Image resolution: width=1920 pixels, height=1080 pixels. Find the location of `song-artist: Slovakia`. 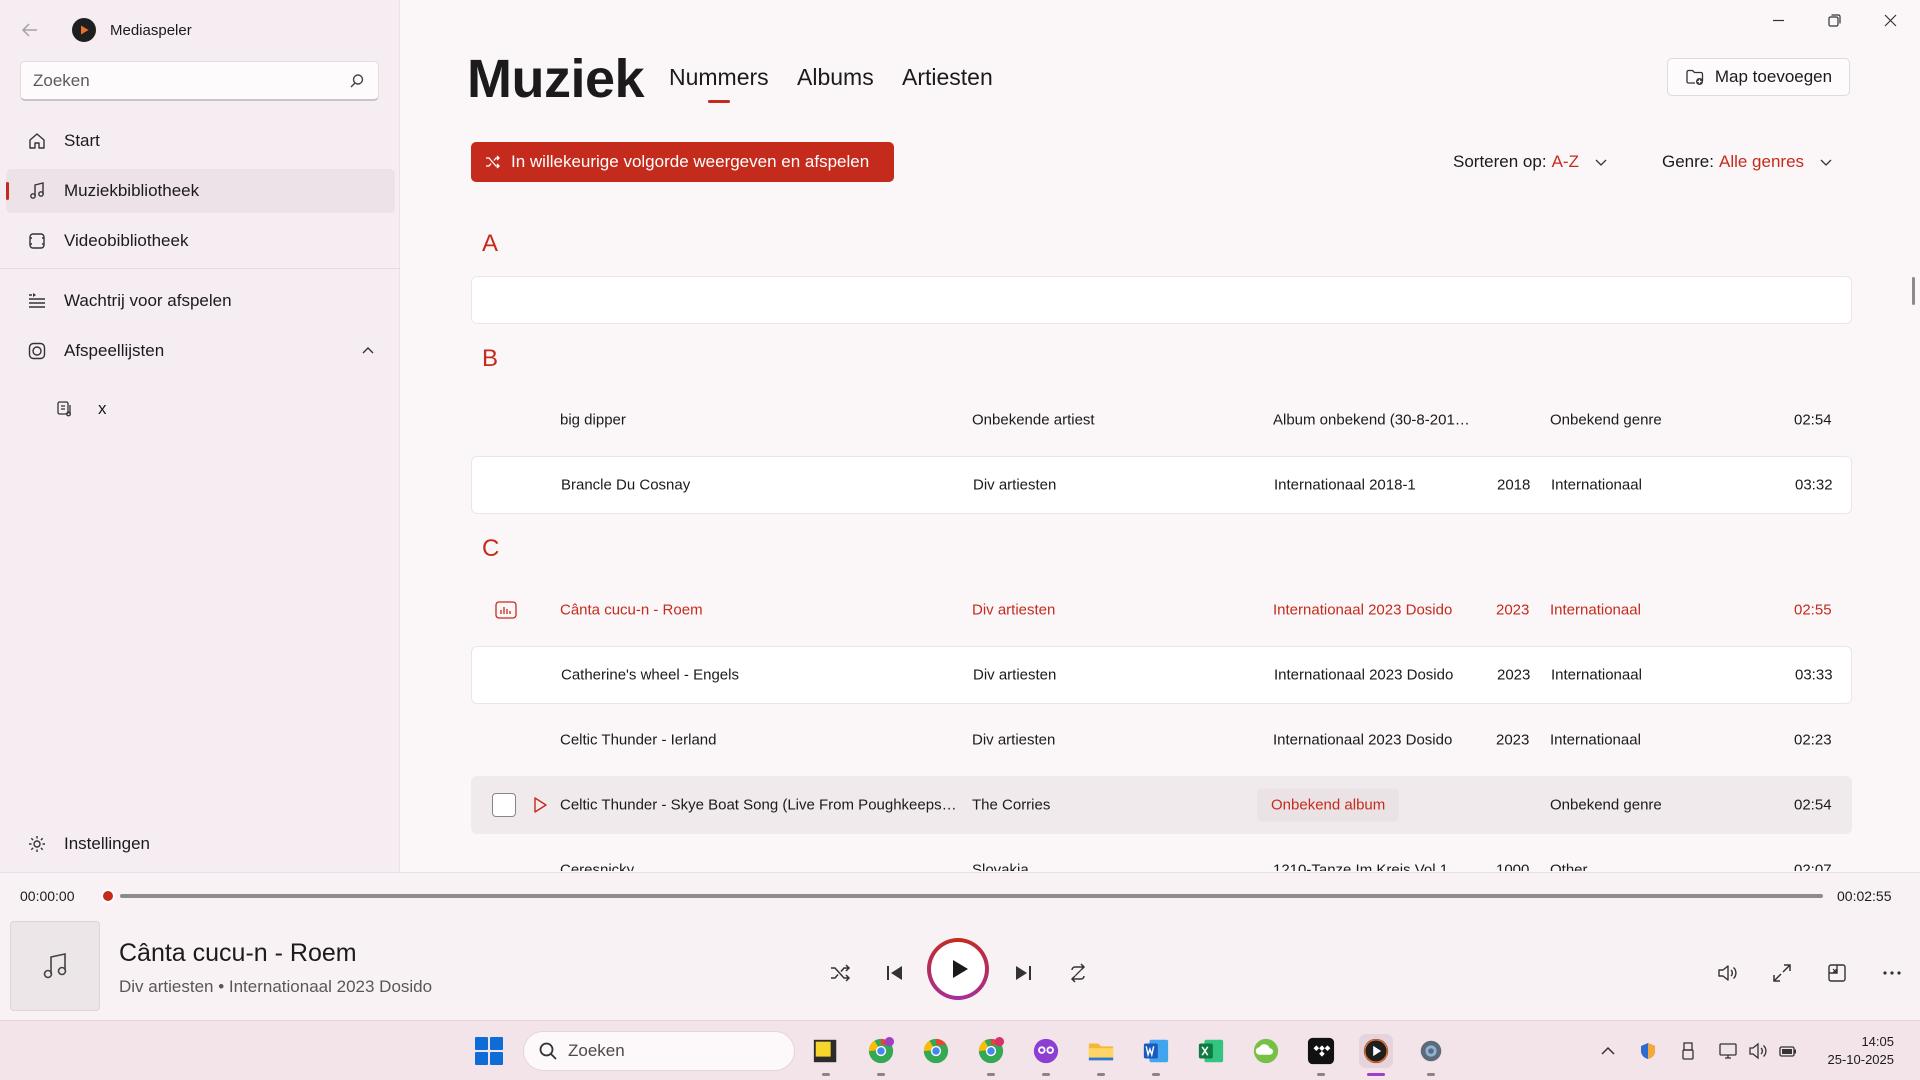

song-artist: Slovakia is located at coordinates (1000, 867).